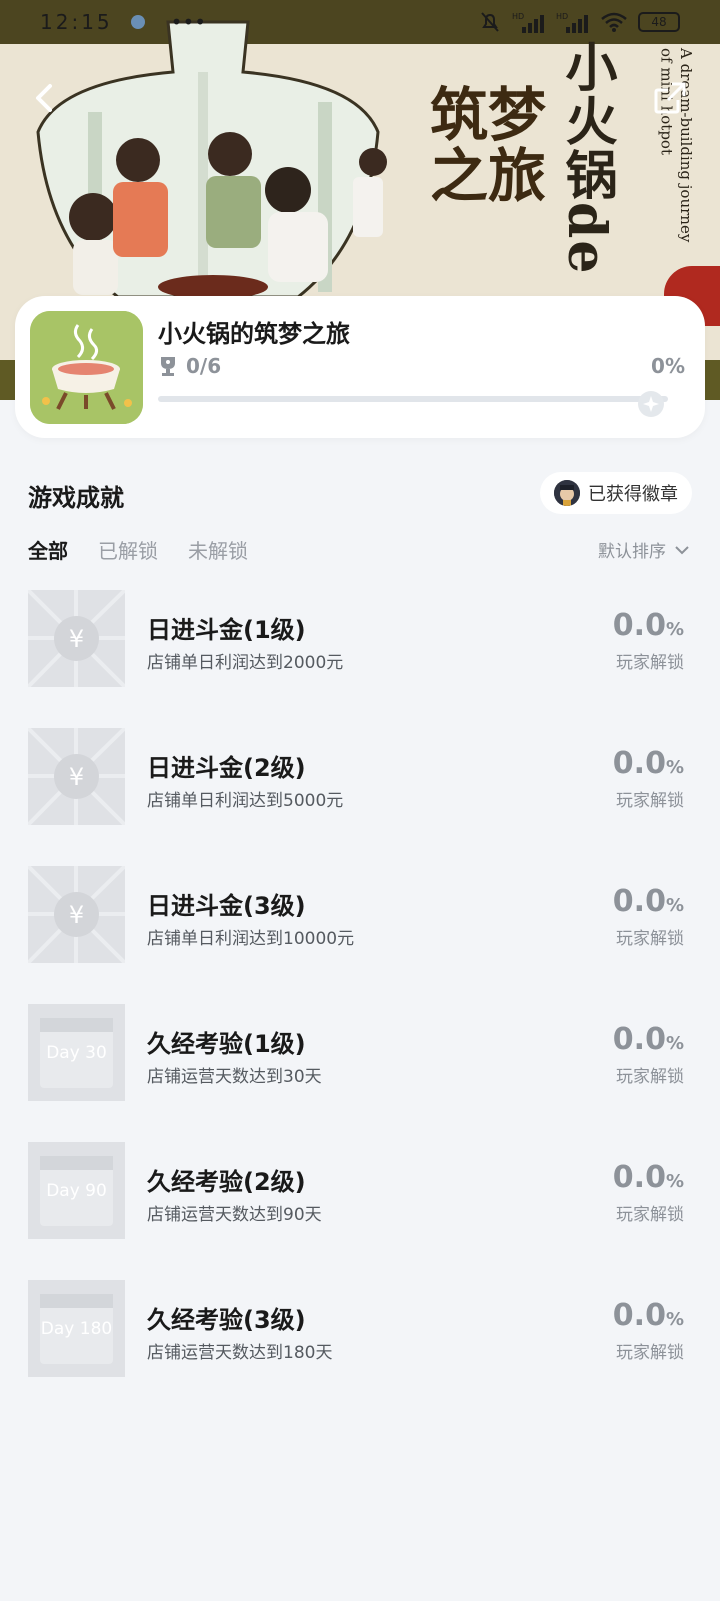 The image size is (720, 1601). What do you see at coordinates (226, 1320) in the screenshot?
I see `achievement-name: 久经考验(3级)` at bounding box center [226, 1320].